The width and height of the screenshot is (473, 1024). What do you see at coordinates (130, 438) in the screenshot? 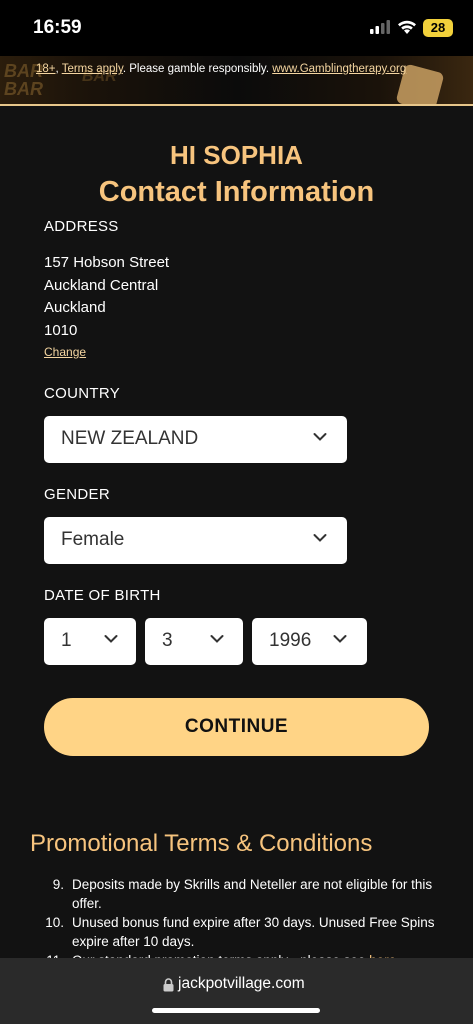
I see `country-value: NEW ZEALAND` at bounding box center [130, 438].